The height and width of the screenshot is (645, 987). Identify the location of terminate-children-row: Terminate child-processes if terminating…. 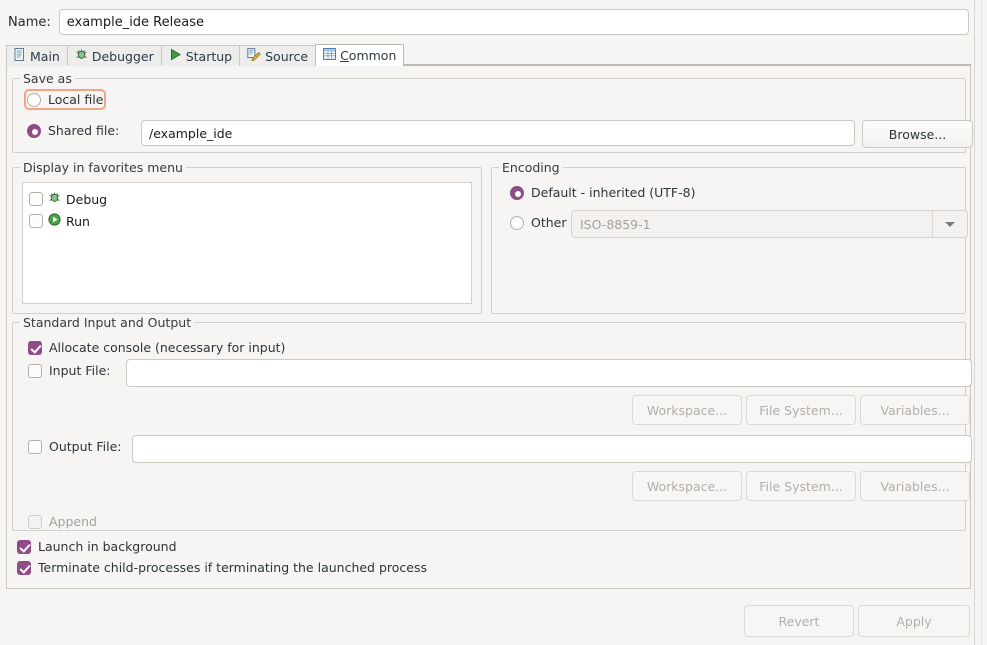
(222, 567).